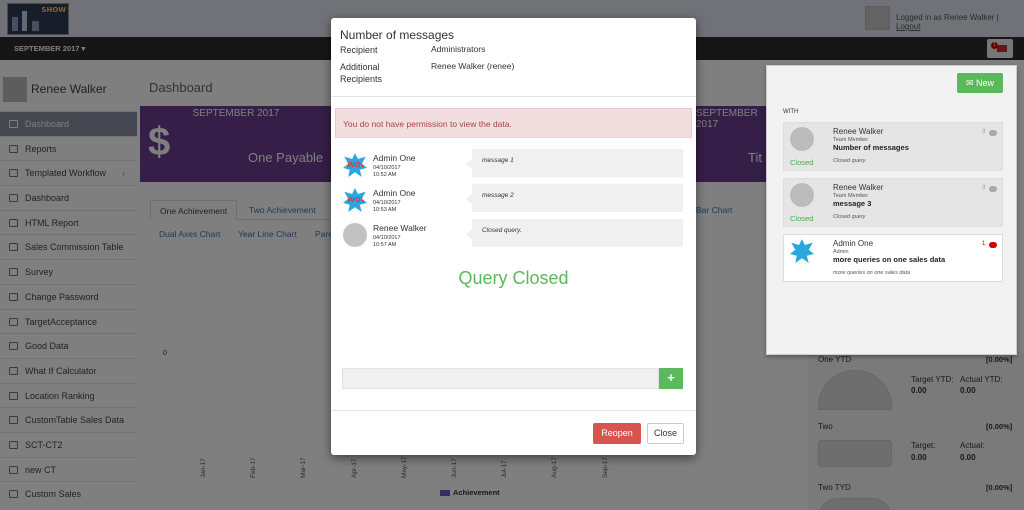 The height and width of the screenshot is (510, 1024). I want to click on message-text: message 1, so click(574, 163).